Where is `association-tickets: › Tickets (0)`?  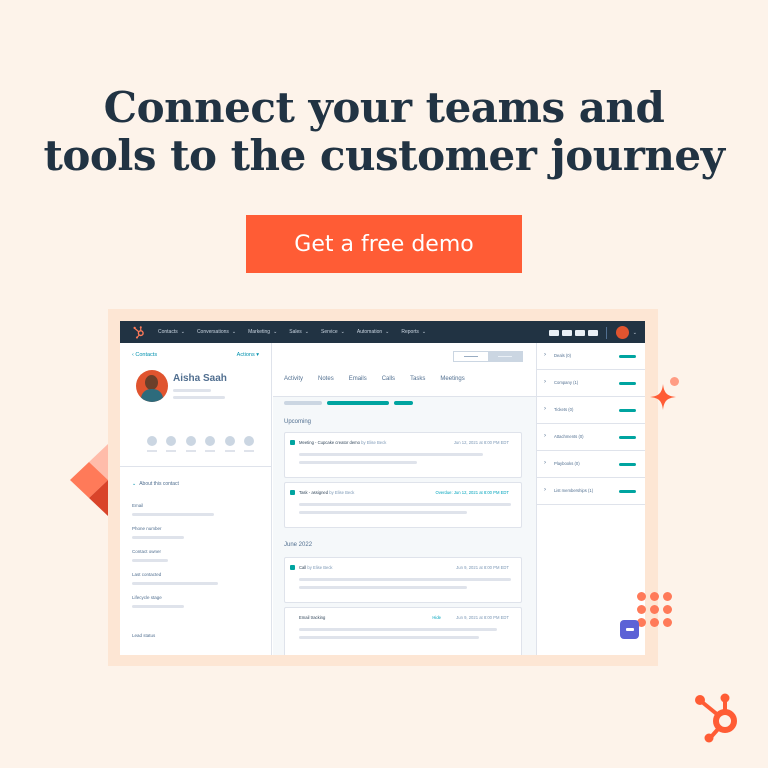 association-tickets: › Tickets (0) is located at coordinates (591, 410).